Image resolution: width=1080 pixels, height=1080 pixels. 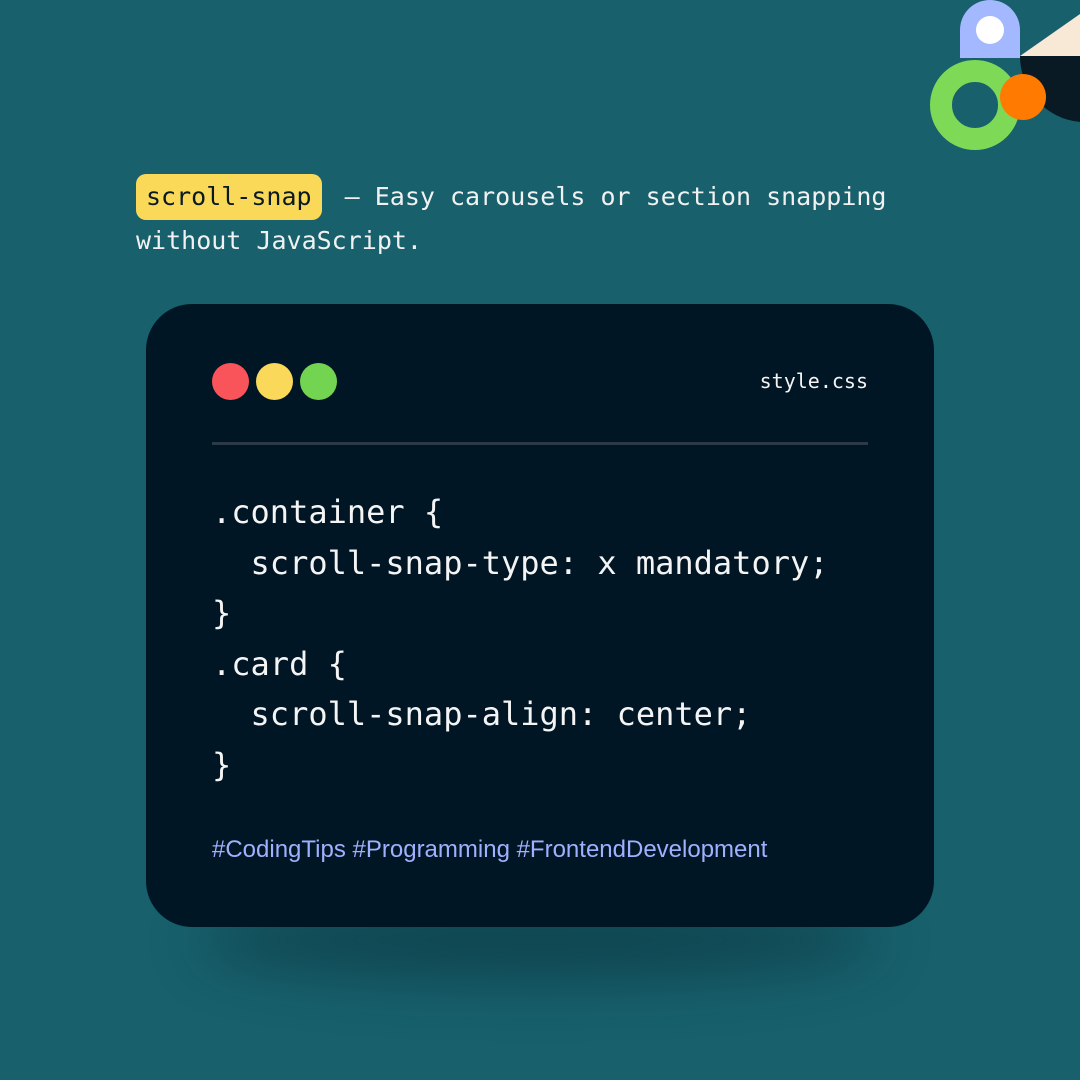 I want to click on minimize-dot-icon, so click(x=274, y=381).